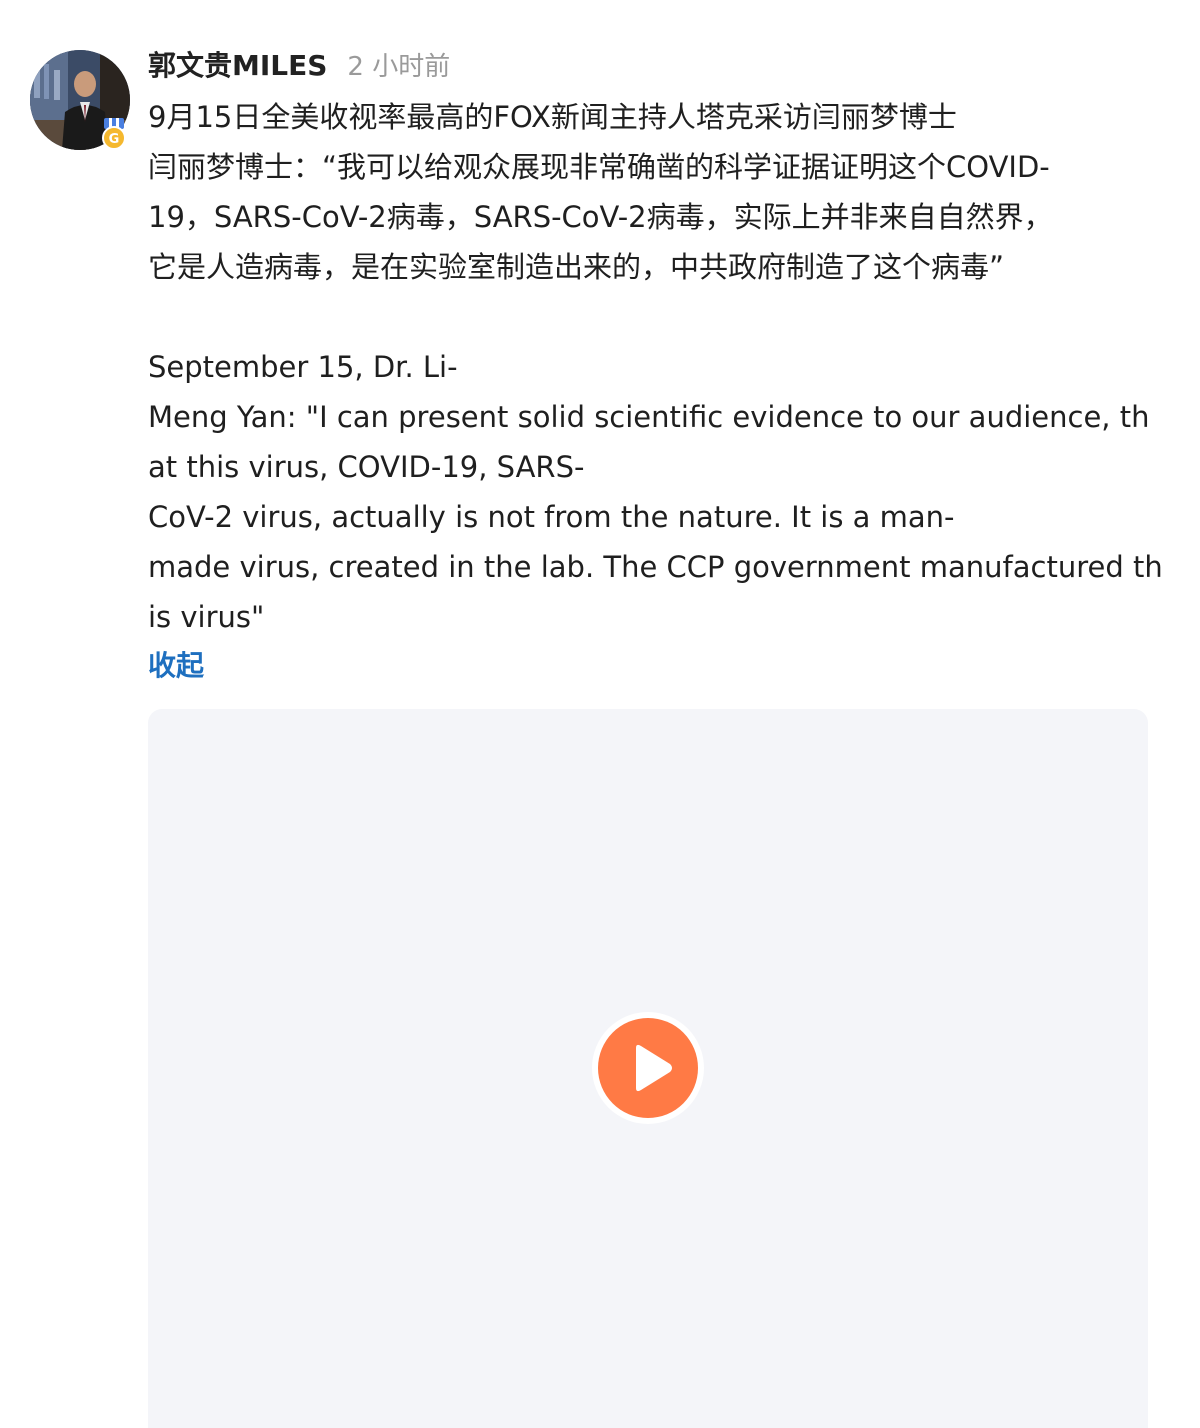  I want to click on post-text-line: at this virus, COVID-19, SARS-, so click(366, 467).